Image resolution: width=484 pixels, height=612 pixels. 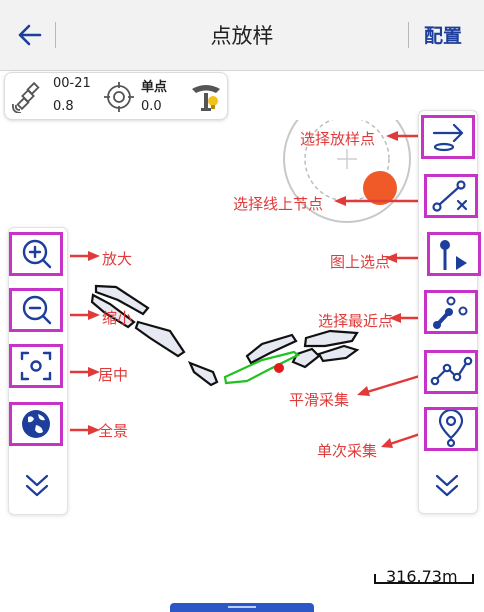 What do you see at coordinates (72, 83) in the screenshot?
I see `satellite-count: 00-21` at bounding box center [72, 83].